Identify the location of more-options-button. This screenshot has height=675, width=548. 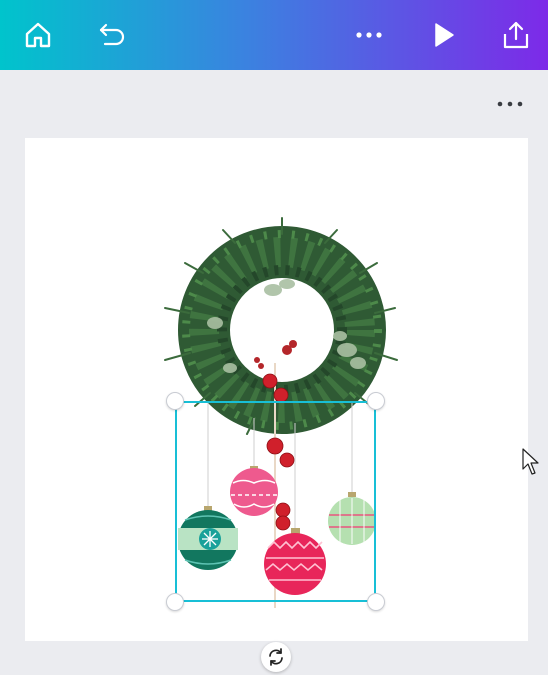
(369, 35).